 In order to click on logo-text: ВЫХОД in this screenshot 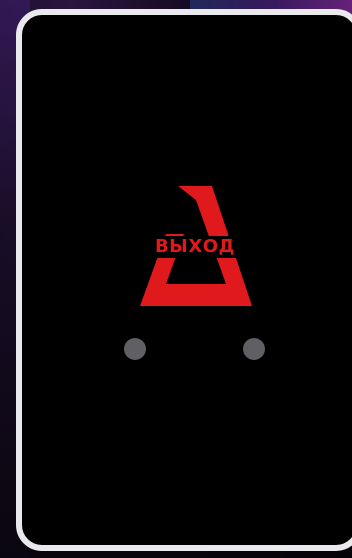, I will do `click(195, 246)`.